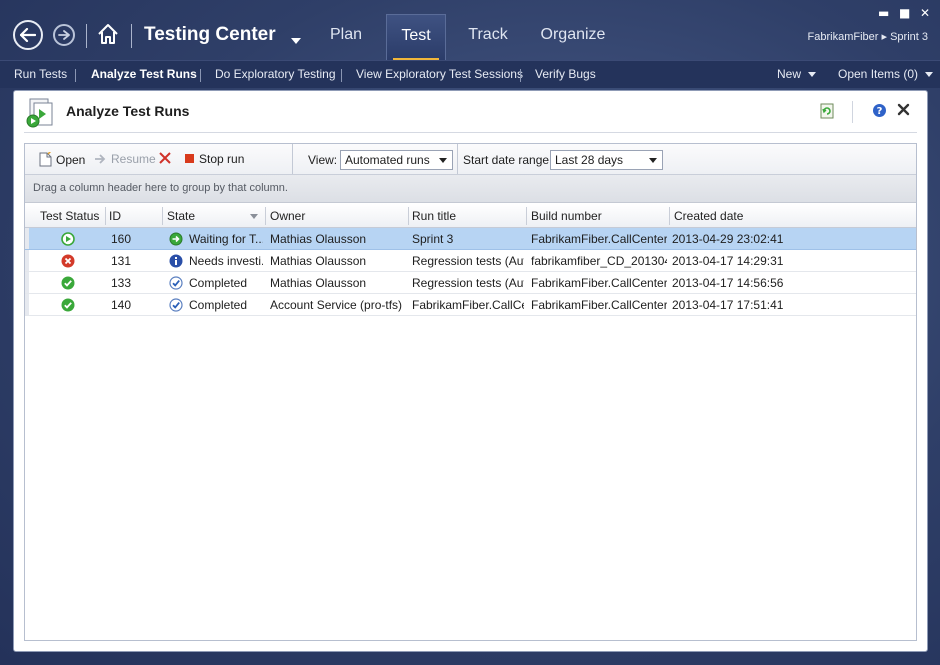 The height and width of the screenshot is (665, 940). I want to click on column-header-test-status: Test Status, so click(69, 216).